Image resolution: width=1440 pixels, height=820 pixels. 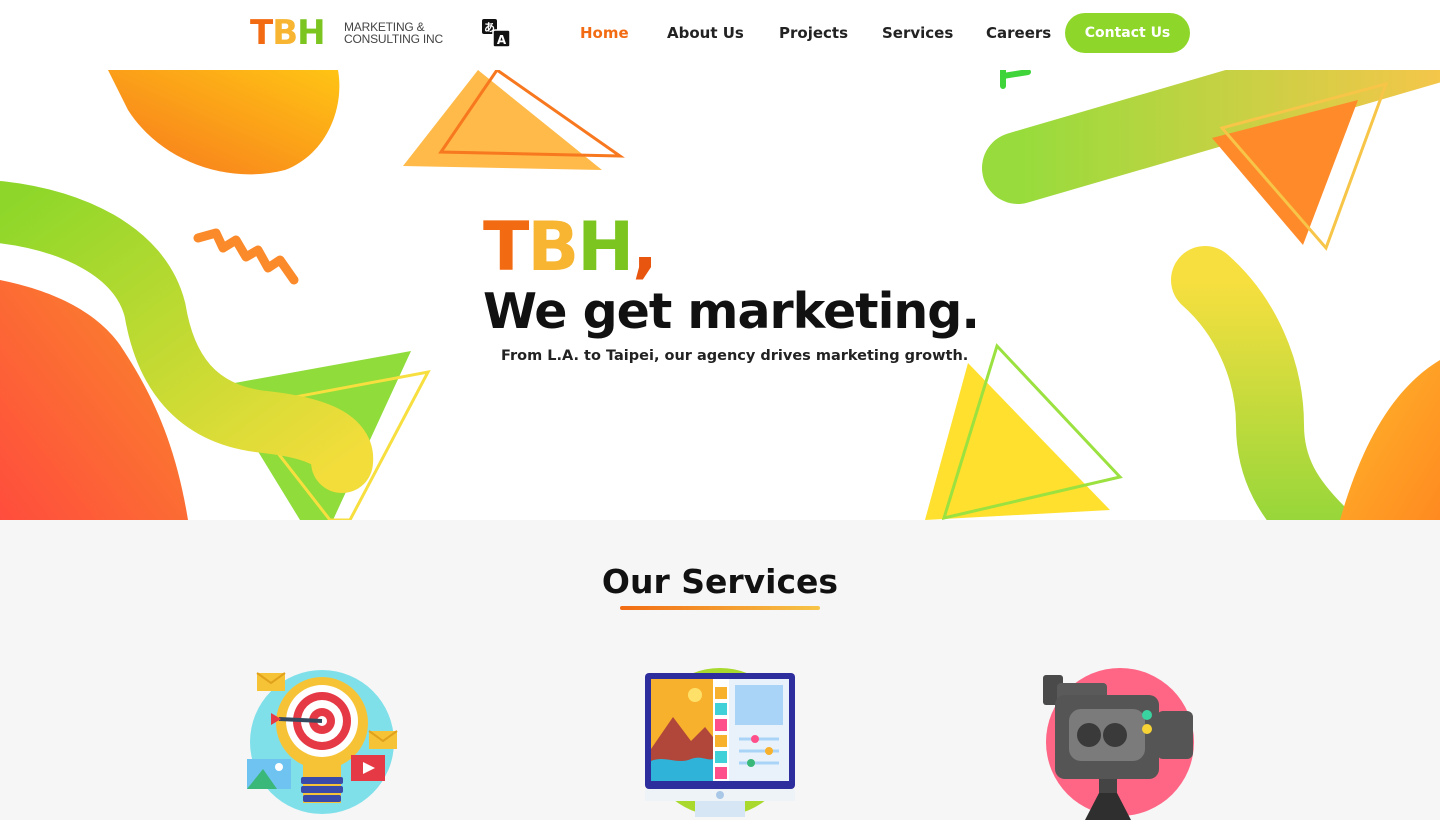 I want to click on orange-corner-blob-shape, so click(x=1390, y=440).